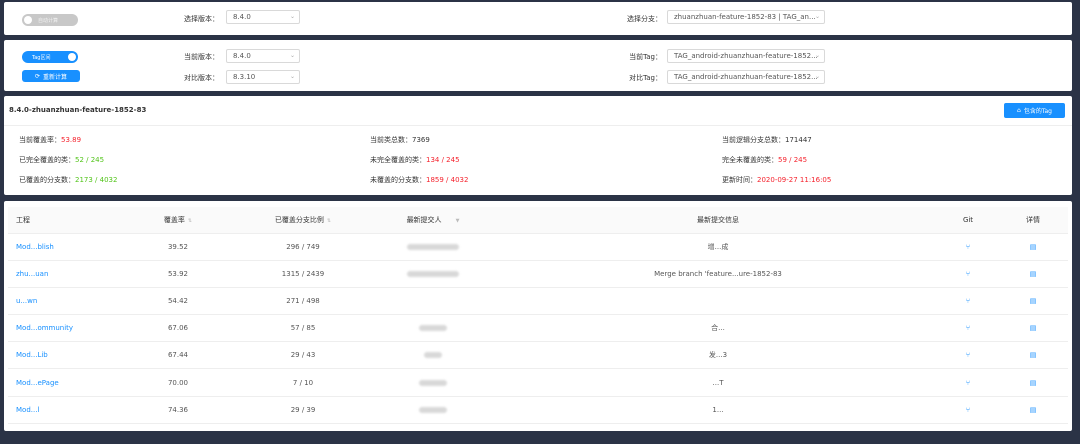  I want to click on project-link: u...wn, so click(63, 301).